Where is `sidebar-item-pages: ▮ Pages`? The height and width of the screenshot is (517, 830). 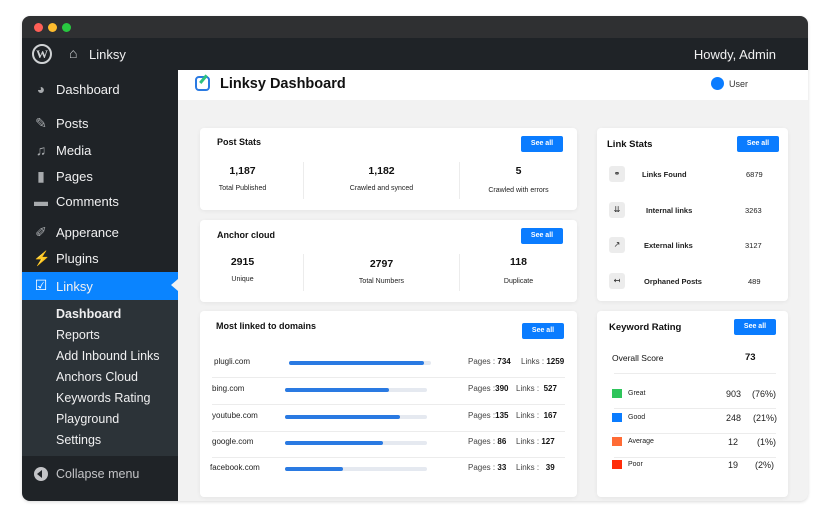
sidebar-item-pages: ▮ Pages is located at coordinates (100, 176).